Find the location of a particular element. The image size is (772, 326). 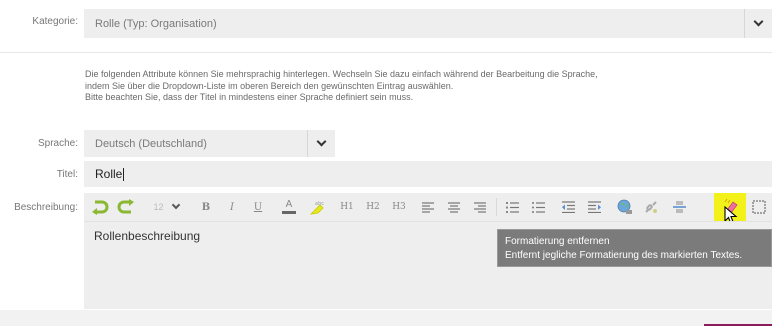

kategorie-select-value: Rolle (Typ: Organisation) is located at coordinates (156, 23).